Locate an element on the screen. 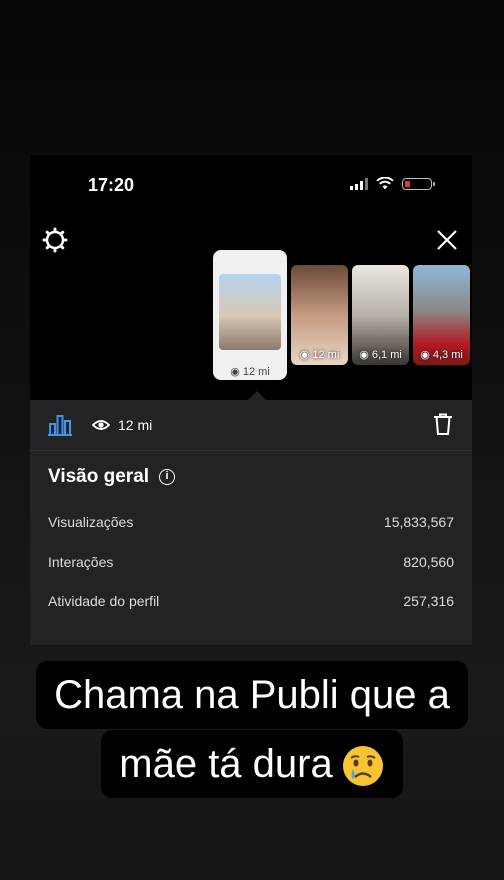 This screenshot has height=880, width=504. story-thumbnail: ◉ 6,1 mi is located at coordinates (380, 315).